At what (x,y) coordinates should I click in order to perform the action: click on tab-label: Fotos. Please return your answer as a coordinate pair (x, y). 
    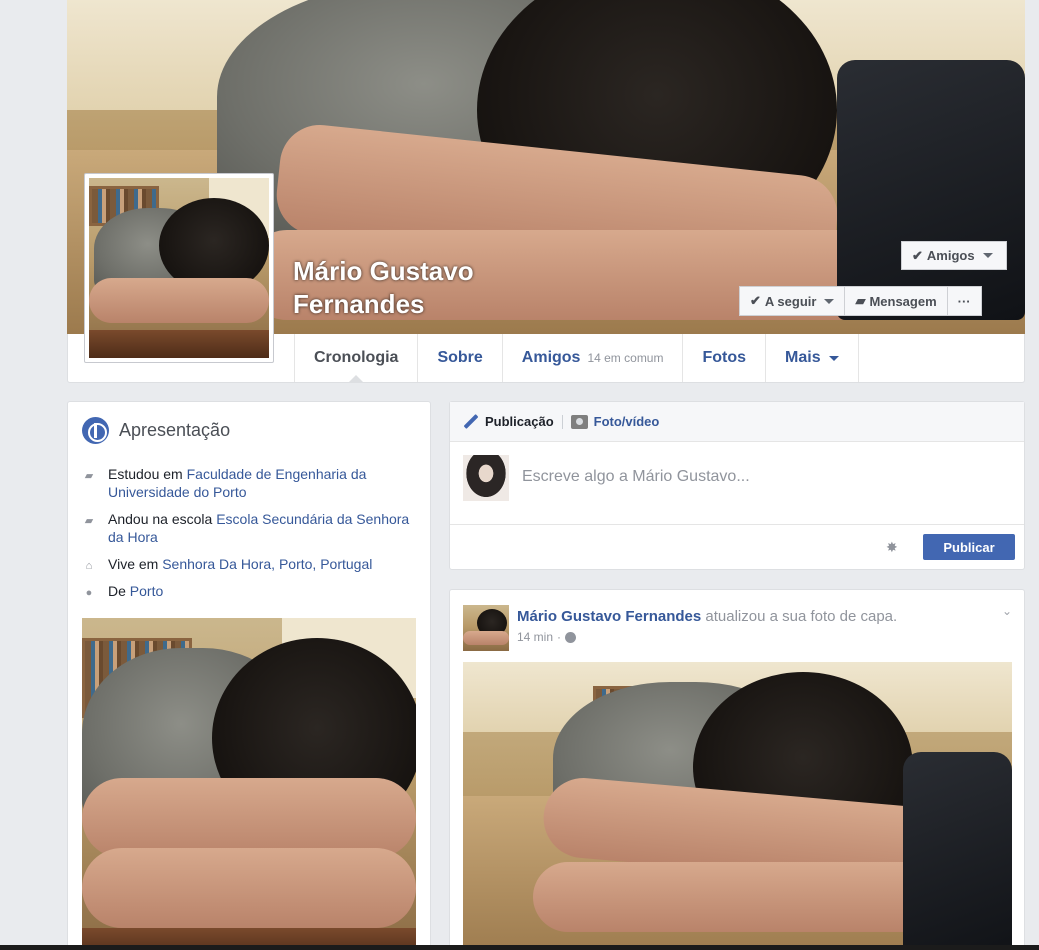
    Looking at the image, I should click on (724, 357).